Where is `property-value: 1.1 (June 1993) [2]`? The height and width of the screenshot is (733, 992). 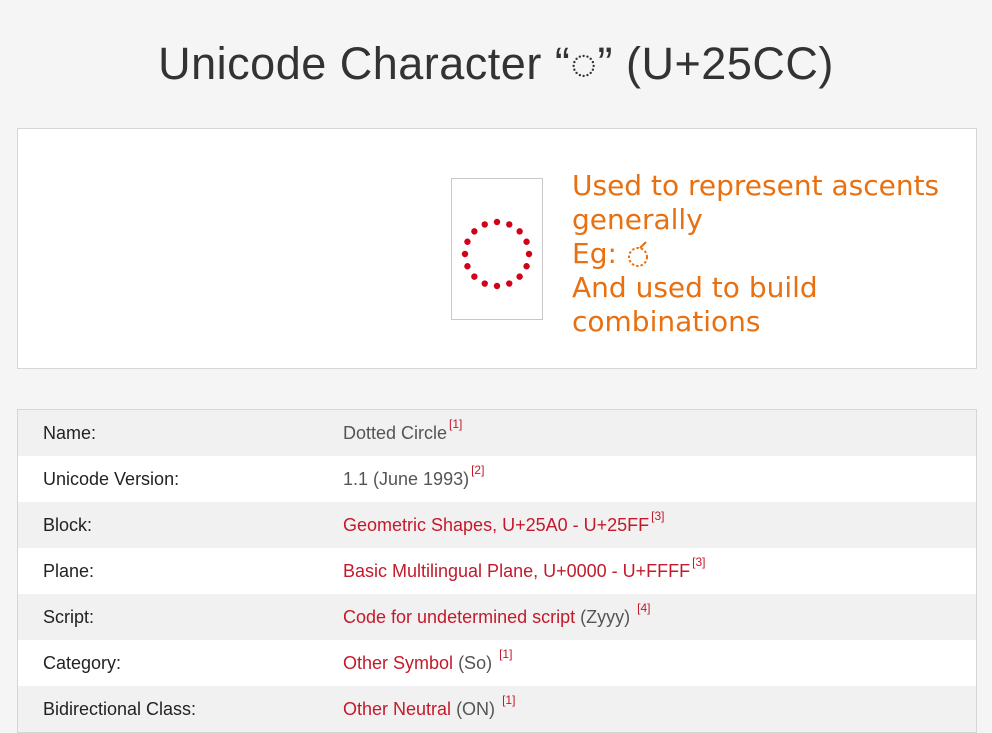
property-value: 1.1 (June 1993) [2] is located at coordinates (414, 475).